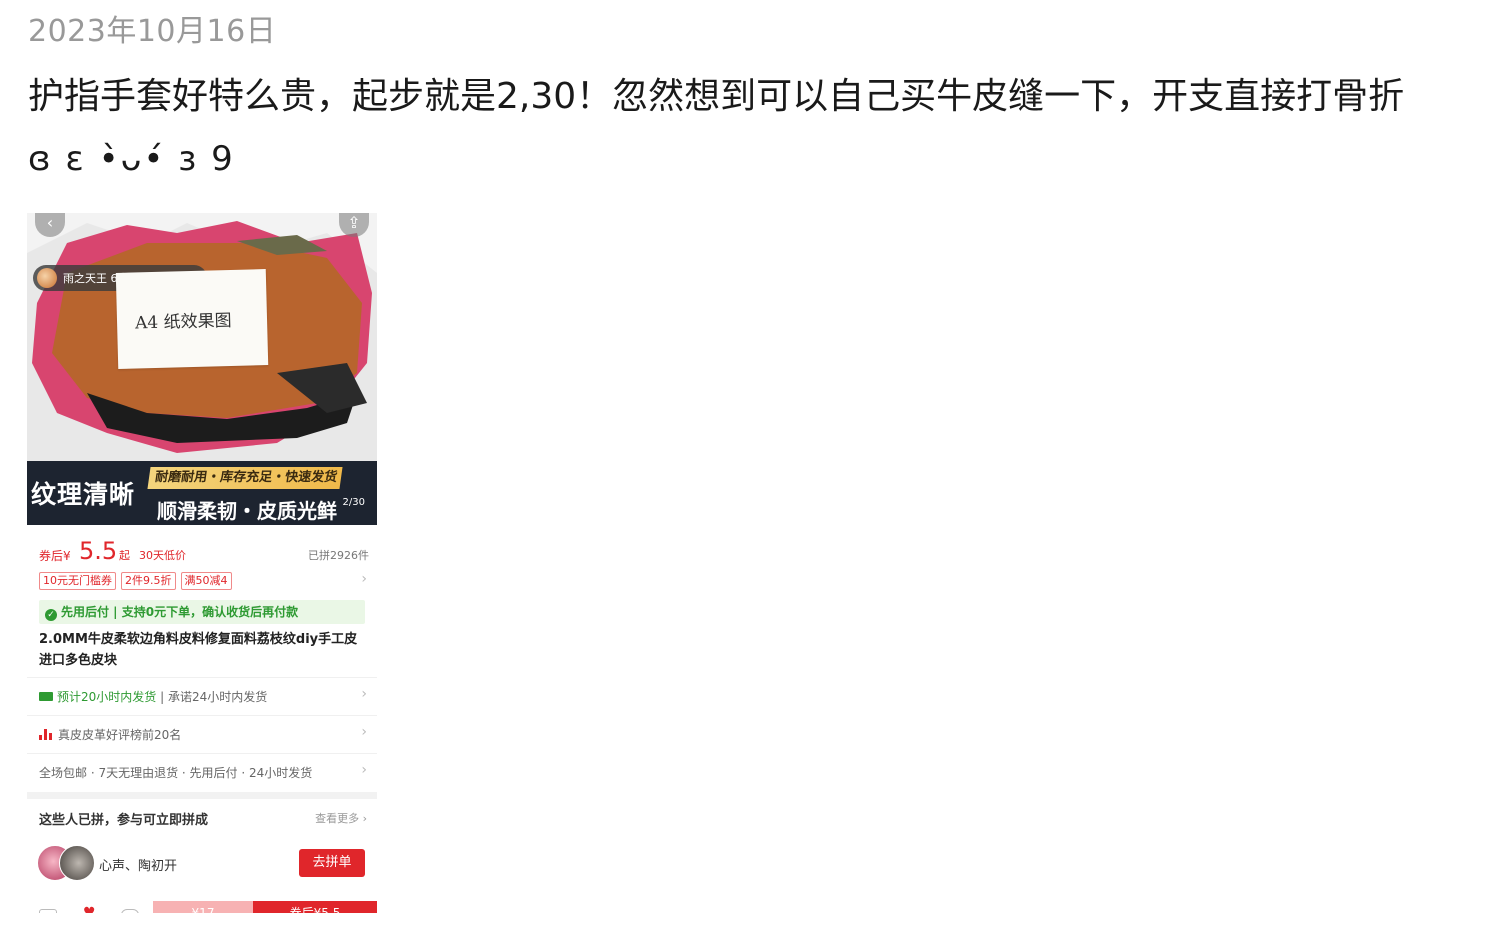 Image resolution: width=1495 pixels, height=927 pixels. What do you see at coordinates (198, 650) in the screenshot?
I see `product-title: 2.0MM牛皮柔软边角料皮料修复面料荔枝纹diy手工皮进口多色皮块` at bounding box center [198, 650].